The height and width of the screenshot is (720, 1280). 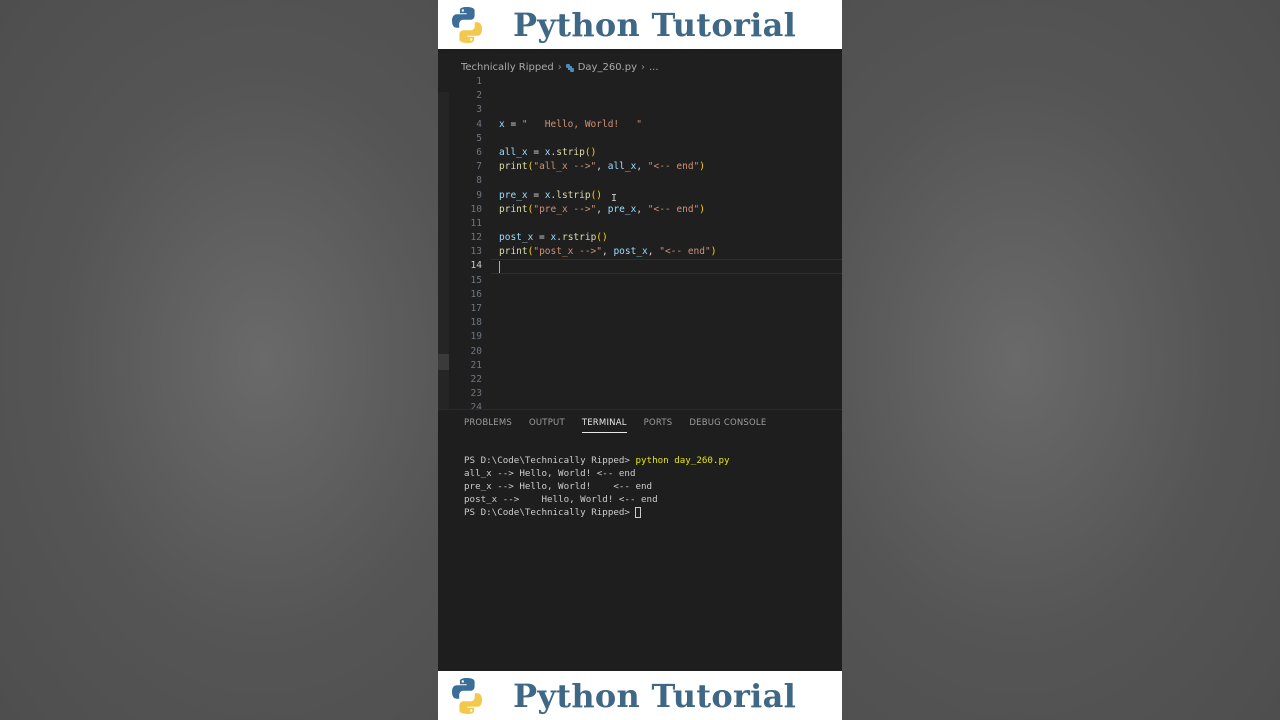 What do you see at coordinates (573, 195) in the screenshot?
I see `code-token: lstrip` at bounding box center [573, 195].